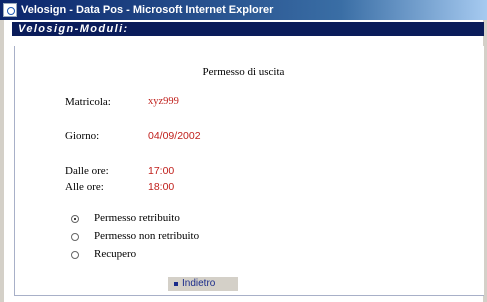  Describe the element at coordinates (75, 219) in the screenshot. I see `permesso-retribuito-radio` at that location.